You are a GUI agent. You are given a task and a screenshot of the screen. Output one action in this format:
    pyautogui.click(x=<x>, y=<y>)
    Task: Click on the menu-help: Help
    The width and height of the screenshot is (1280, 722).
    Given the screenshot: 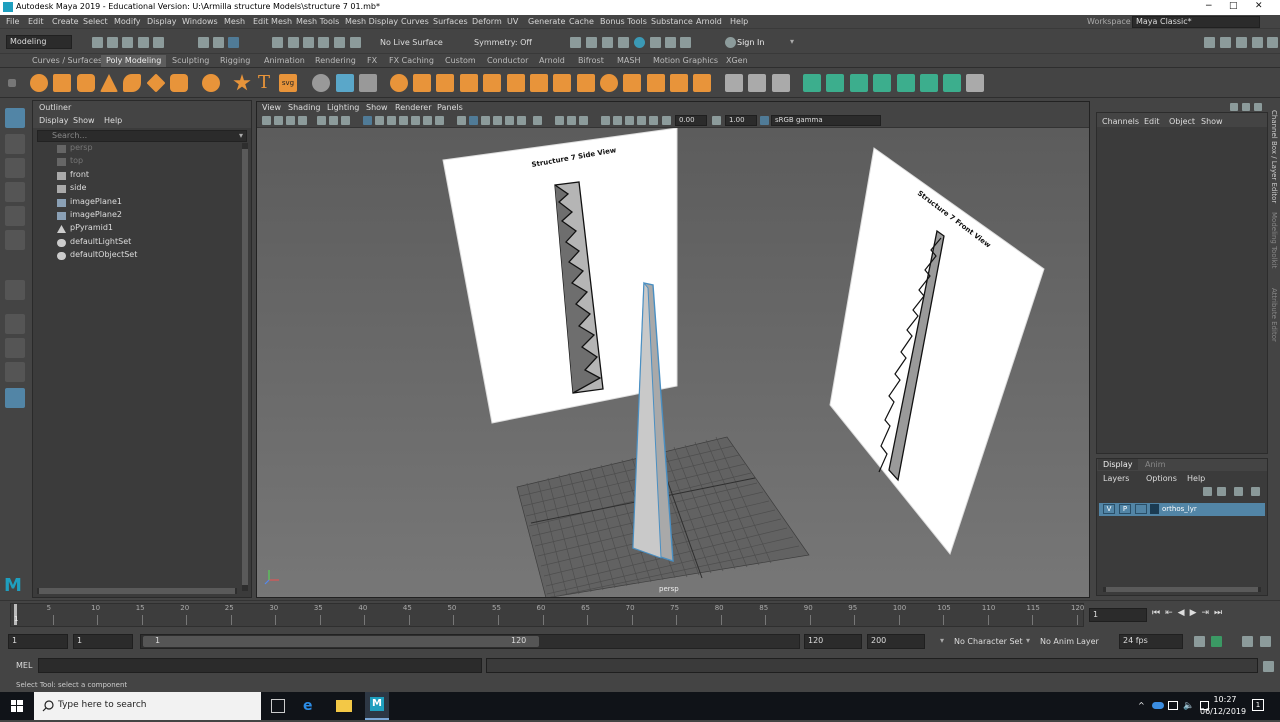 What is the action you would take?
    pyautogui.click(x=739, y=21)
    